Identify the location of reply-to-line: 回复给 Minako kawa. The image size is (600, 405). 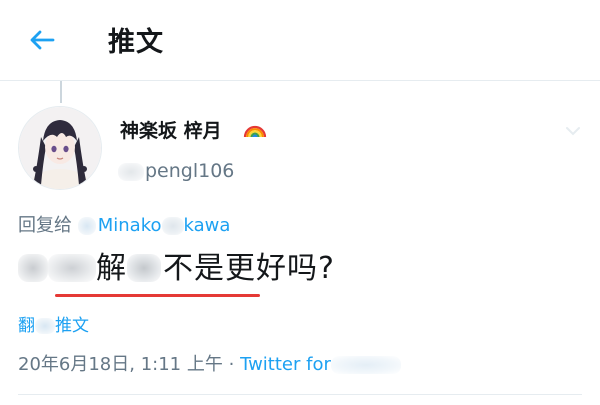
(124, 224).